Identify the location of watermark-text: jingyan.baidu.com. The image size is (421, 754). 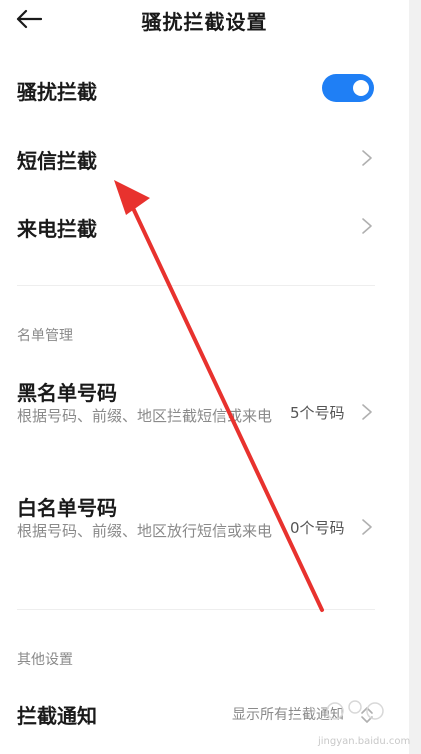
(364, 741).